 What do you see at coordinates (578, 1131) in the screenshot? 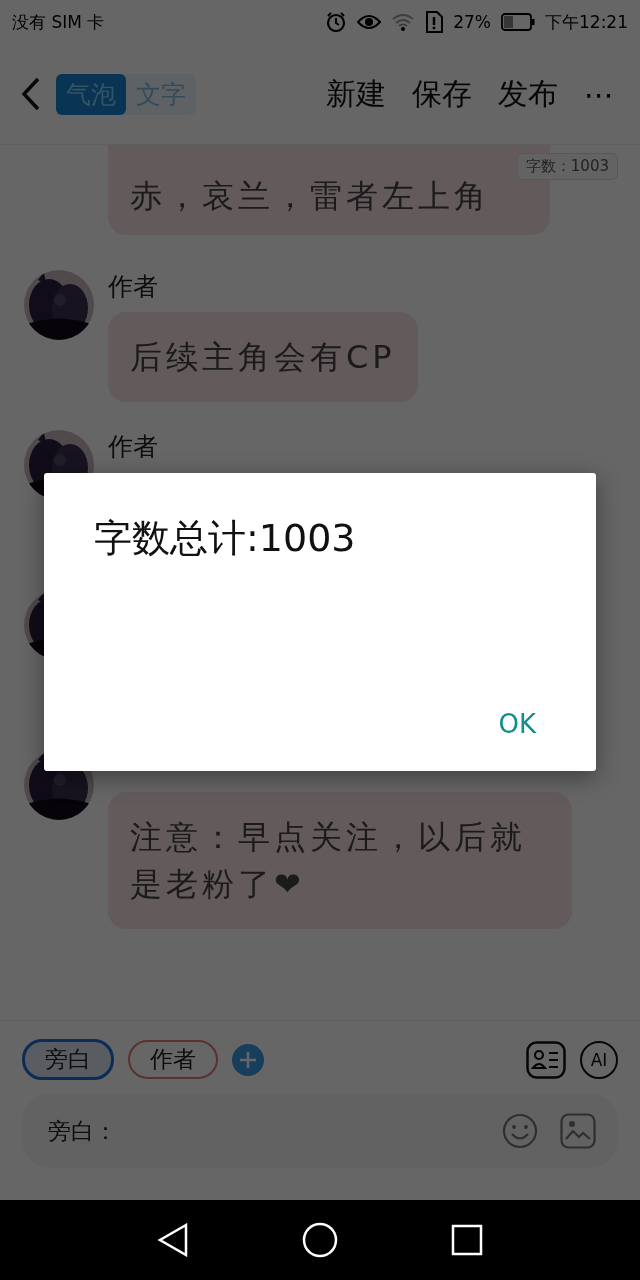
I see `image-icon` at bounding box center [578, 1131].